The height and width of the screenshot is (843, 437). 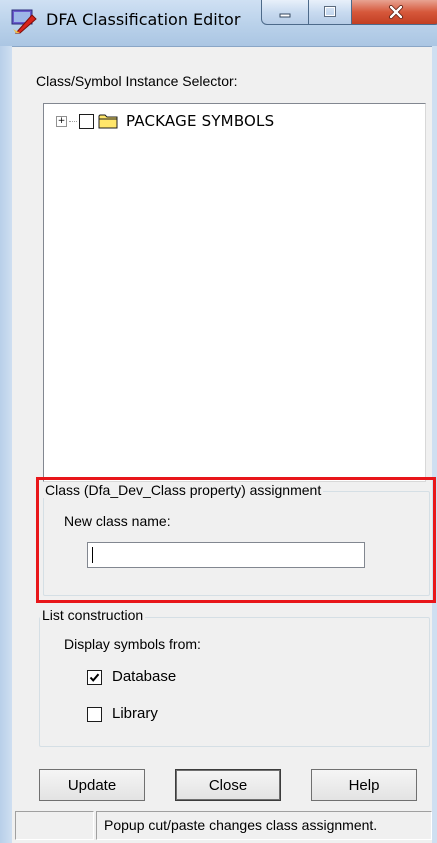 I want to click on caption-buttons, so click(x=349, y=13).